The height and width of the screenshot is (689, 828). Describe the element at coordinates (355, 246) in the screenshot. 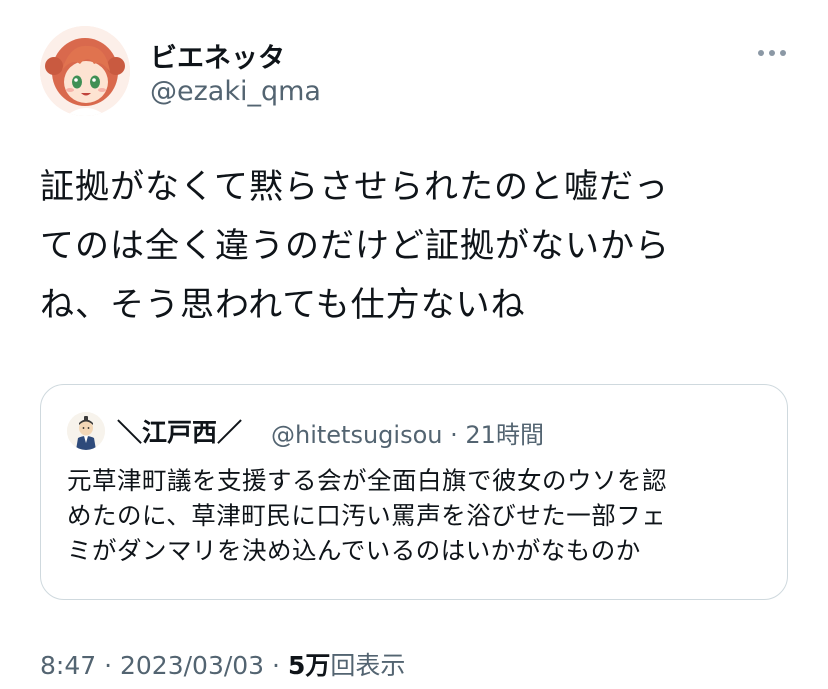

I see `tweet-text-line: てのは全く違うのだけど証拠がないから` at that location.